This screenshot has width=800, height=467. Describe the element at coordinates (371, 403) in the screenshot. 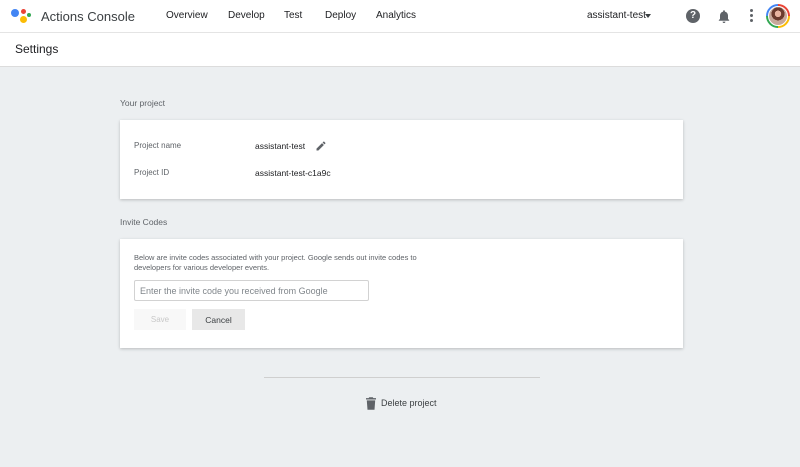

I see `trash-icon` at that location.